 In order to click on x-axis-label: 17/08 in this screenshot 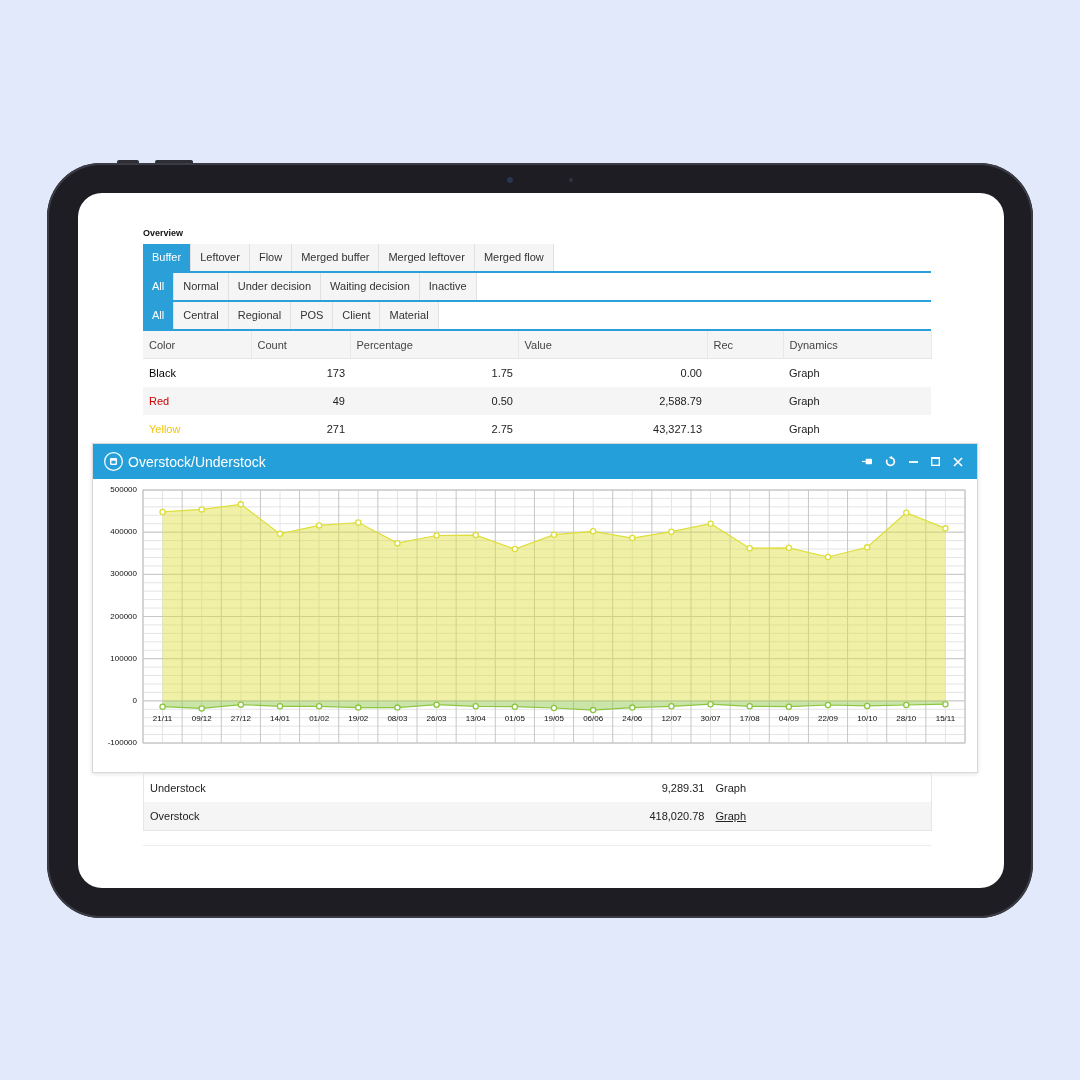, I will do `click(749, 718)`.